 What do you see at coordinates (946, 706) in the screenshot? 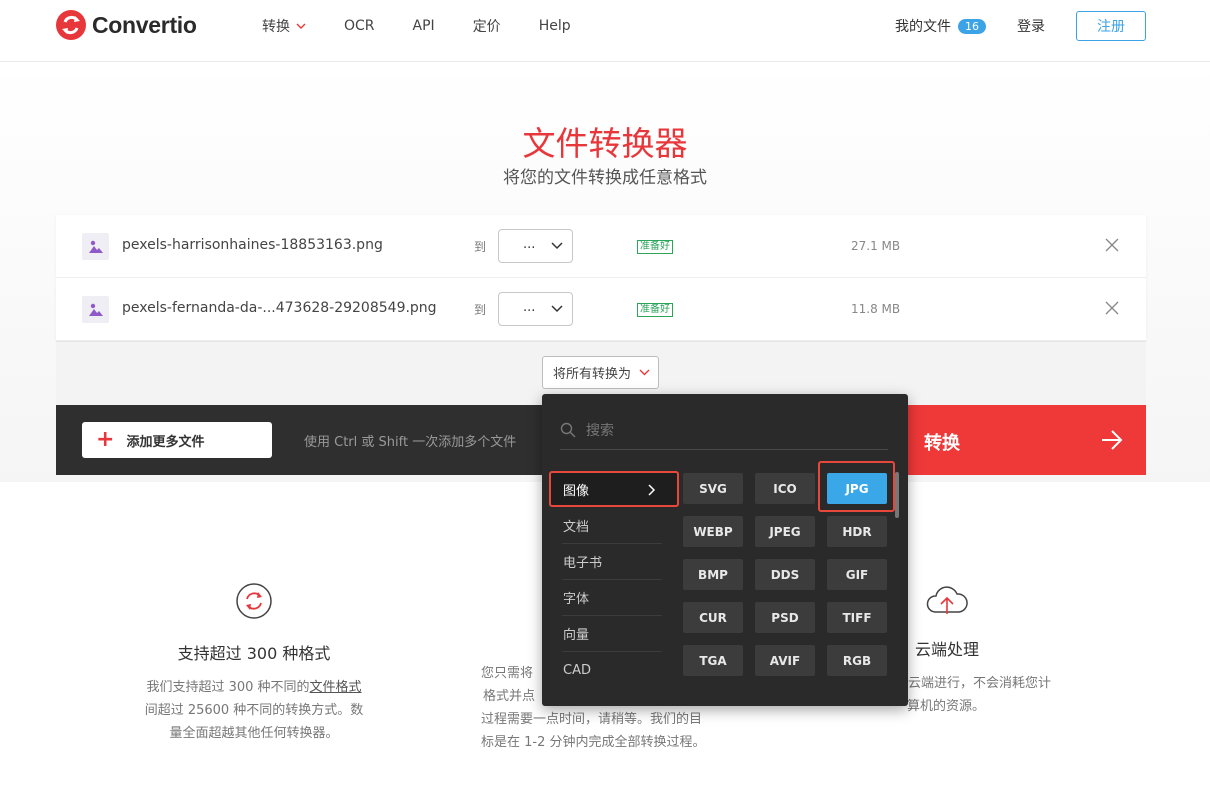
I see `feature-line: 算机的资源。` at bounding box center [946, 706].